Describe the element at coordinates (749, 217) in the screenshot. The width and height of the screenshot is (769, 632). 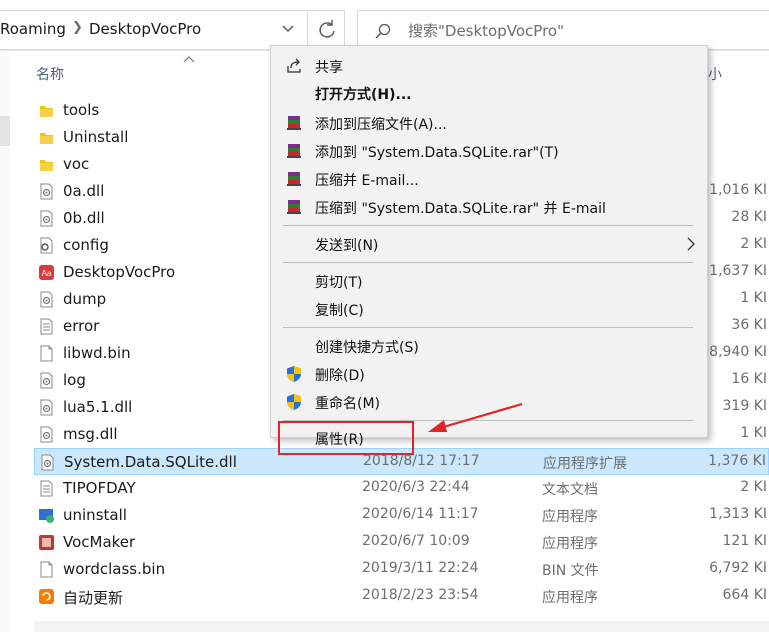
I see `file-size: 28 KI` at that location.